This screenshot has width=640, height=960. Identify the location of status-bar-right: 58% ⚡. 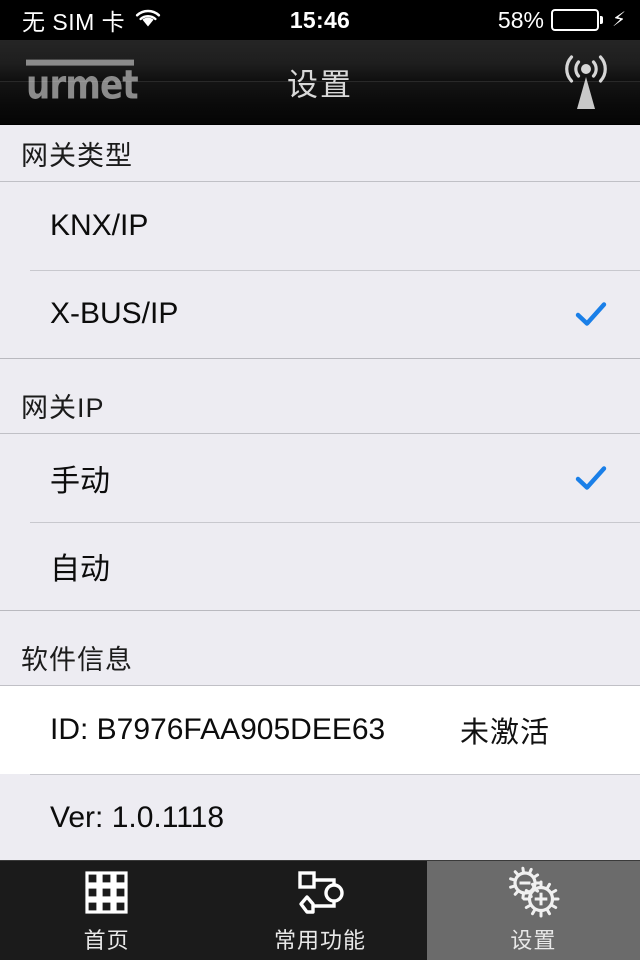
(562, 20).